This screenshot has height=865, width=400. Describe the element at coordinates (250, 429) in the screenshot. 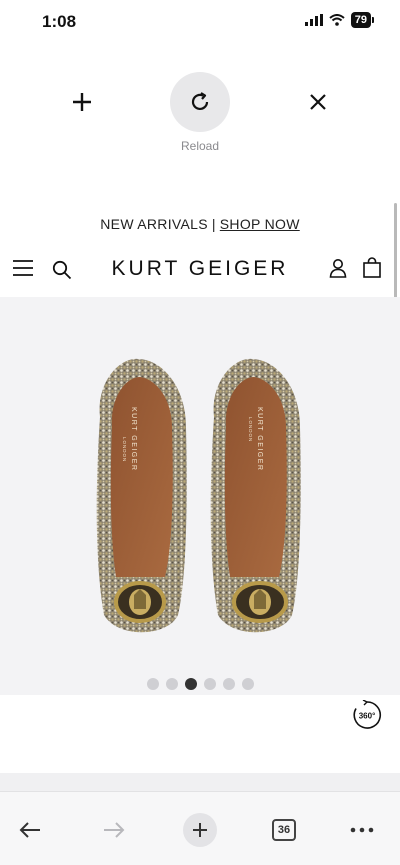

I see `right-insole-city: LONDON` at that location.